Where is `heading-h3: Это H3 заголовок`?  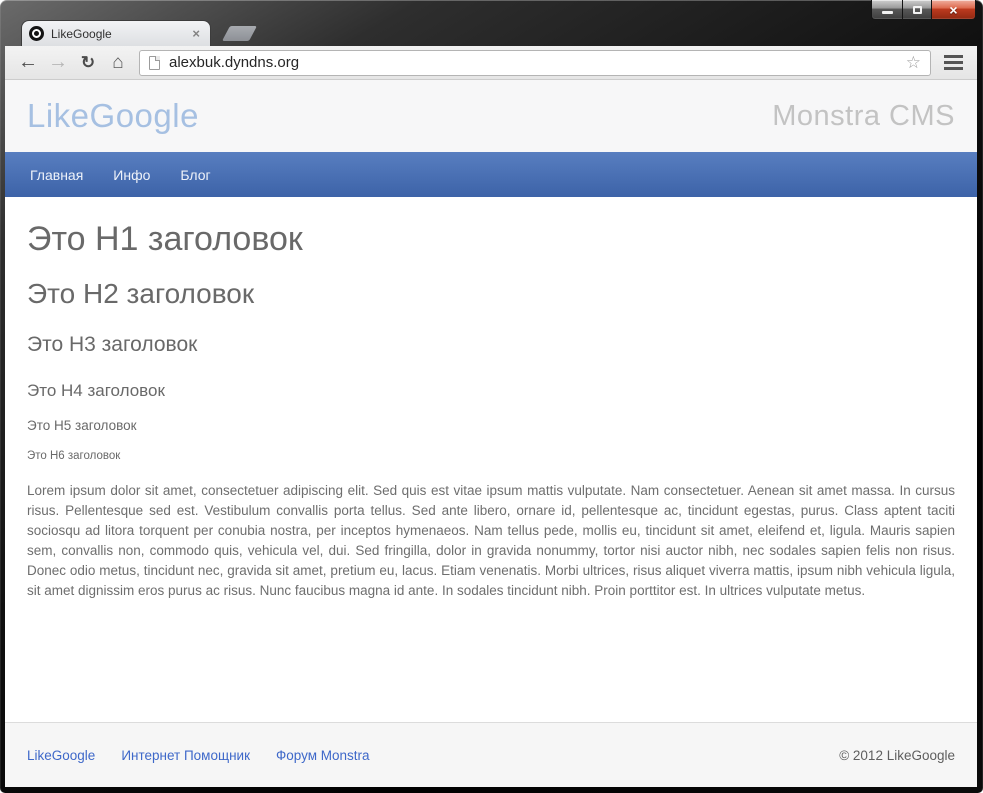
heading-h3: Это H3 заголовок is located at coordinates (112, 344).